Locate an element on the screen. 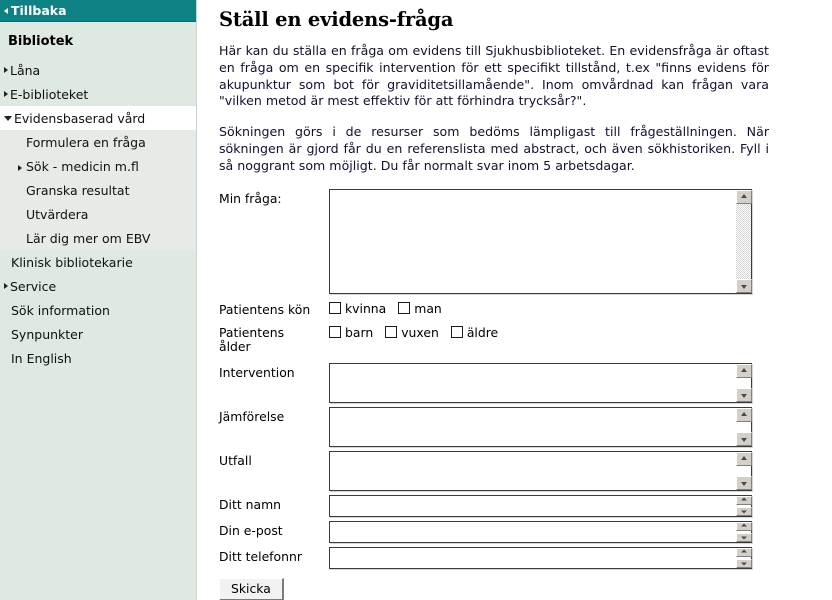 The width and height of the screenshot is (832, 600). sidebar-item-4: Sök - medicin m.fl is located at coordinates (98, 166).